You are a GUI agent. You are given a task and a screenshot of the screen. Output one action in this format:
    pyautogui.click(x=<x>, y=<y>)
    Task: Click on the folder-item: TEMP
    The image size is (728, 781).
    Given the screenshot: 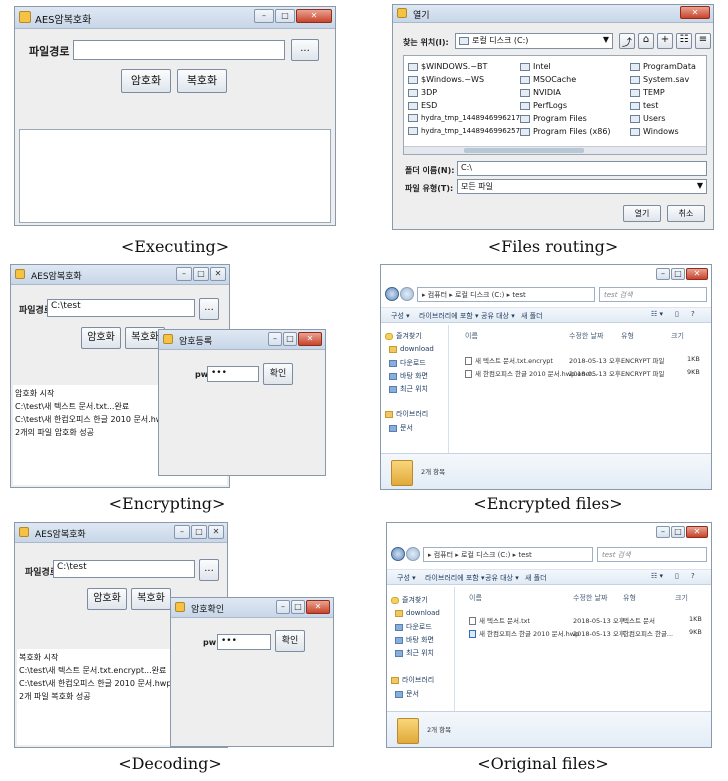 What is the action you would take?
    pyautogui.click(x=668, y=92)
    